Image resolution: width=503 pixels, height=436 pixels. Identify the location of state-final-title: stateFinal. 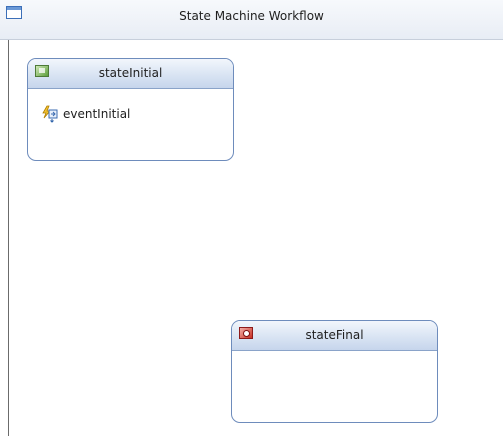
(334, 335).